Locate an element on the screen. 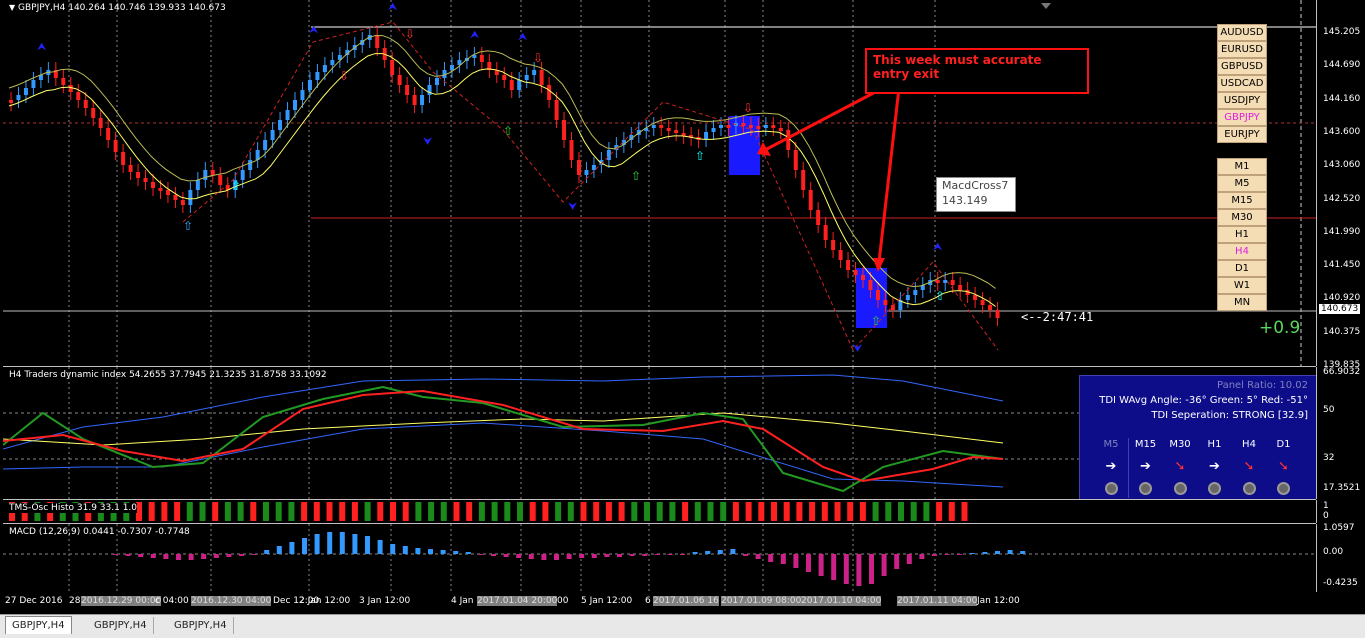  timeframe-button-m30: M30 is located at coordinates (1242, 217).